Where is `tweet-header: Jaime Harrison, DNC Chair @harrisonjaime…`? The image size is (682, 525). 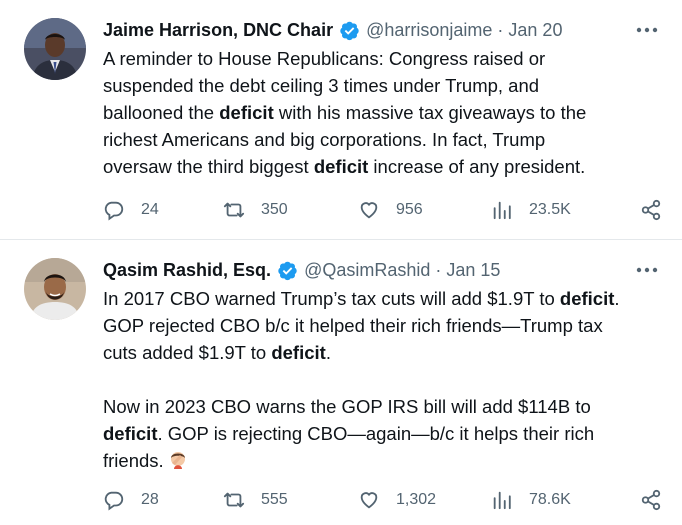
tweet-header: Jaime Harrison, DNC Chair @harrisonjaime… is located at coordinates (380, 30).